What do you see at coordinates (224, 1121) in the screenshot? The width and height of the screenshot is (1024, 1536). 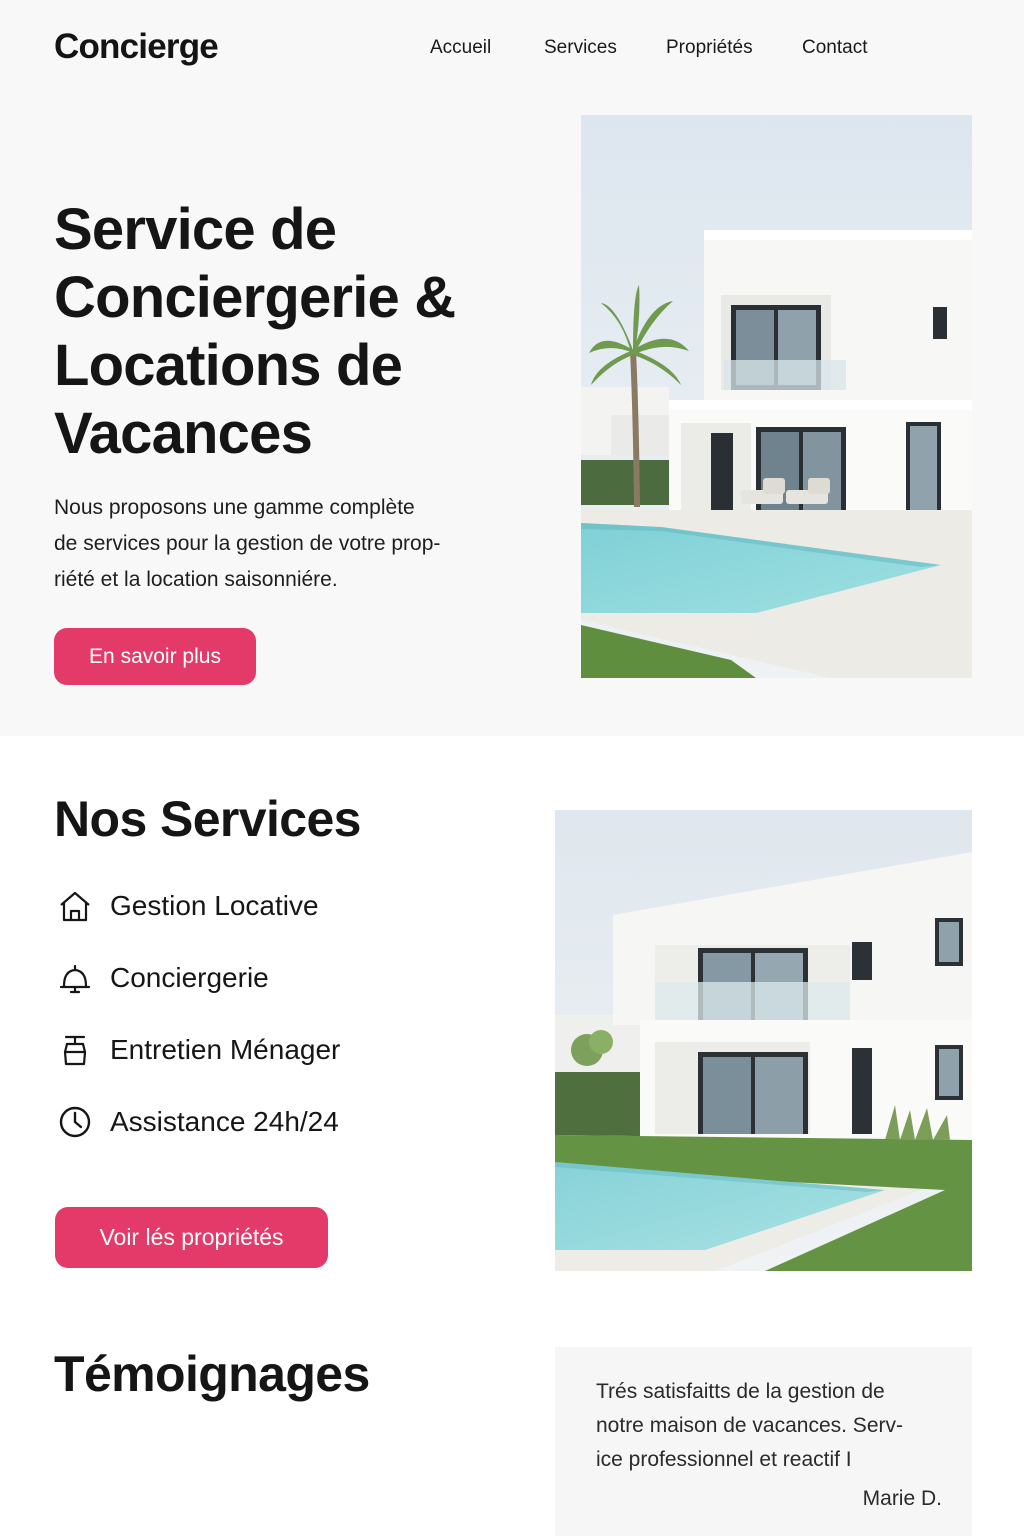 I see `service-label: Assistance 24h/24` at bounding box center [224, 1121].